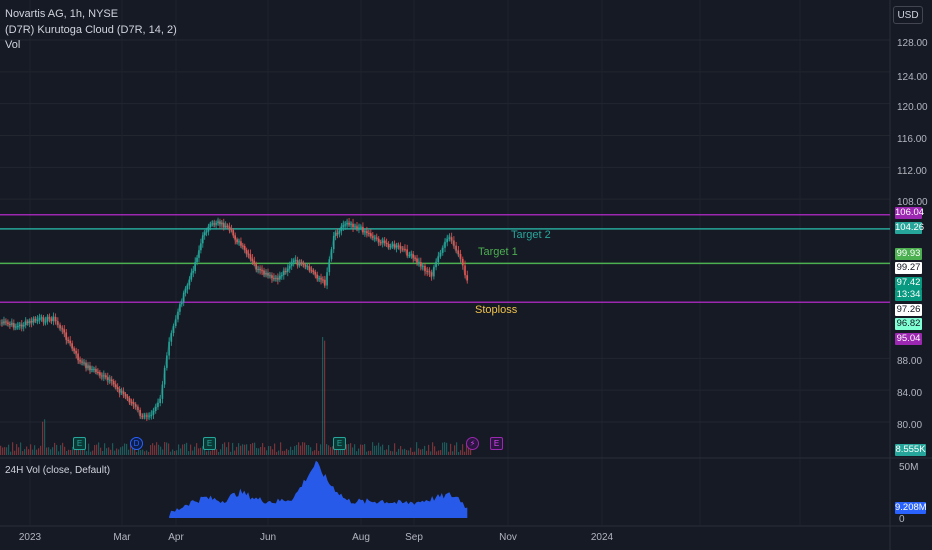 The height and width of the screenshot is (550, 932). What do you see at coordinates (912, 77) in the screenshot?
I see `price-axis-tick: 124.00` at bounding box center [912, 77].